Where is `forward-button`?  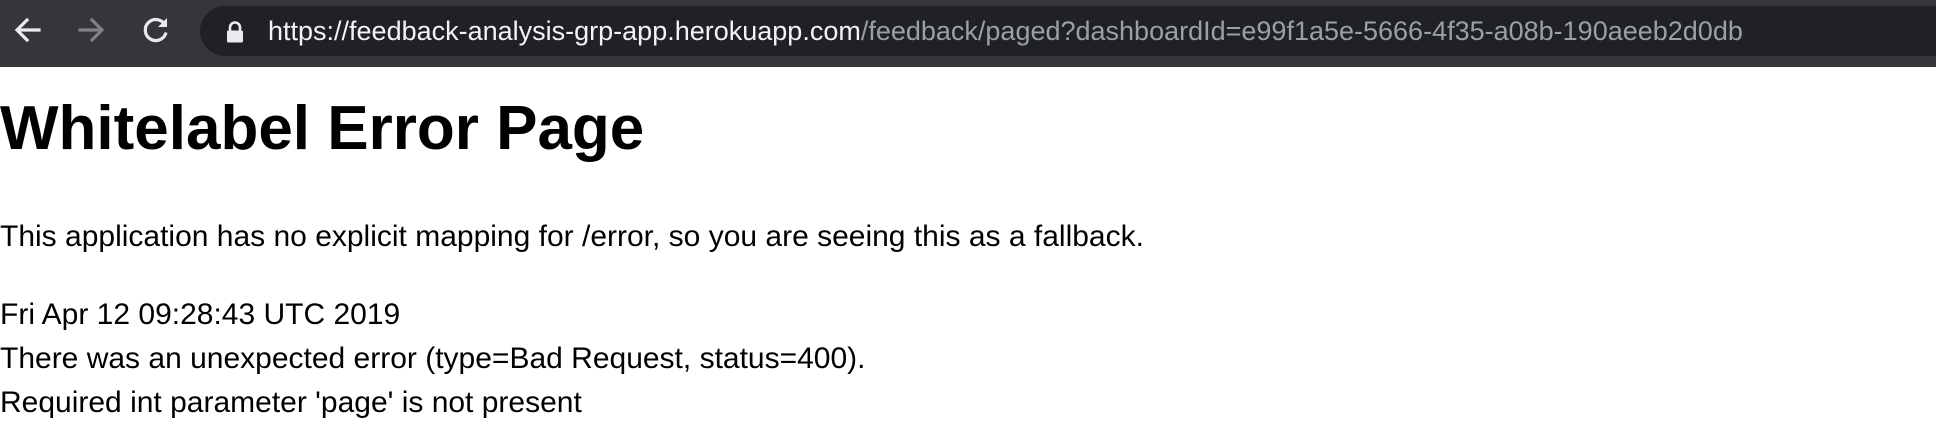
forward-button is located at coordinates (91, 30).